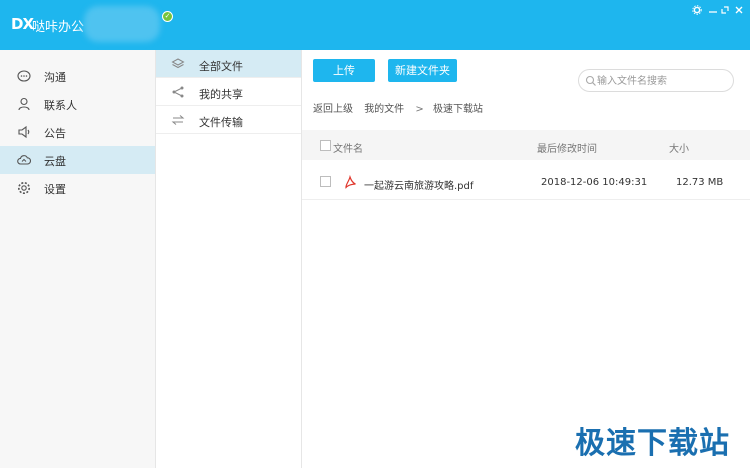 The height and width of the screenshot is (468, 750). Describe the element at coordinates (590, 80) in the screenshot. I see `search-icon` at that location.